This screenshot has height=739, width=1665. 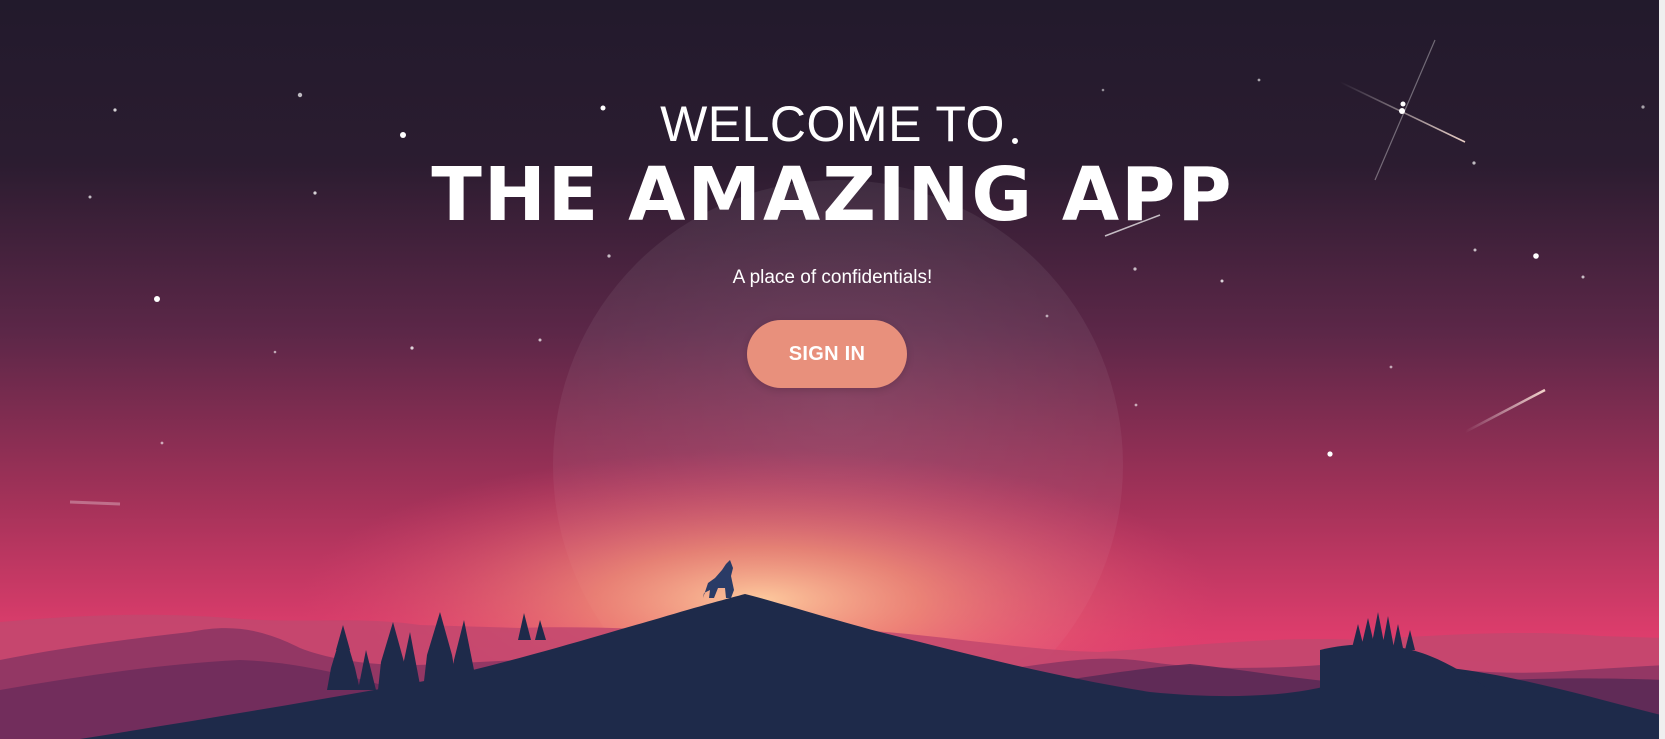 I want to click on app-title: THE AMAZING APP, so click(x=832, y=195).